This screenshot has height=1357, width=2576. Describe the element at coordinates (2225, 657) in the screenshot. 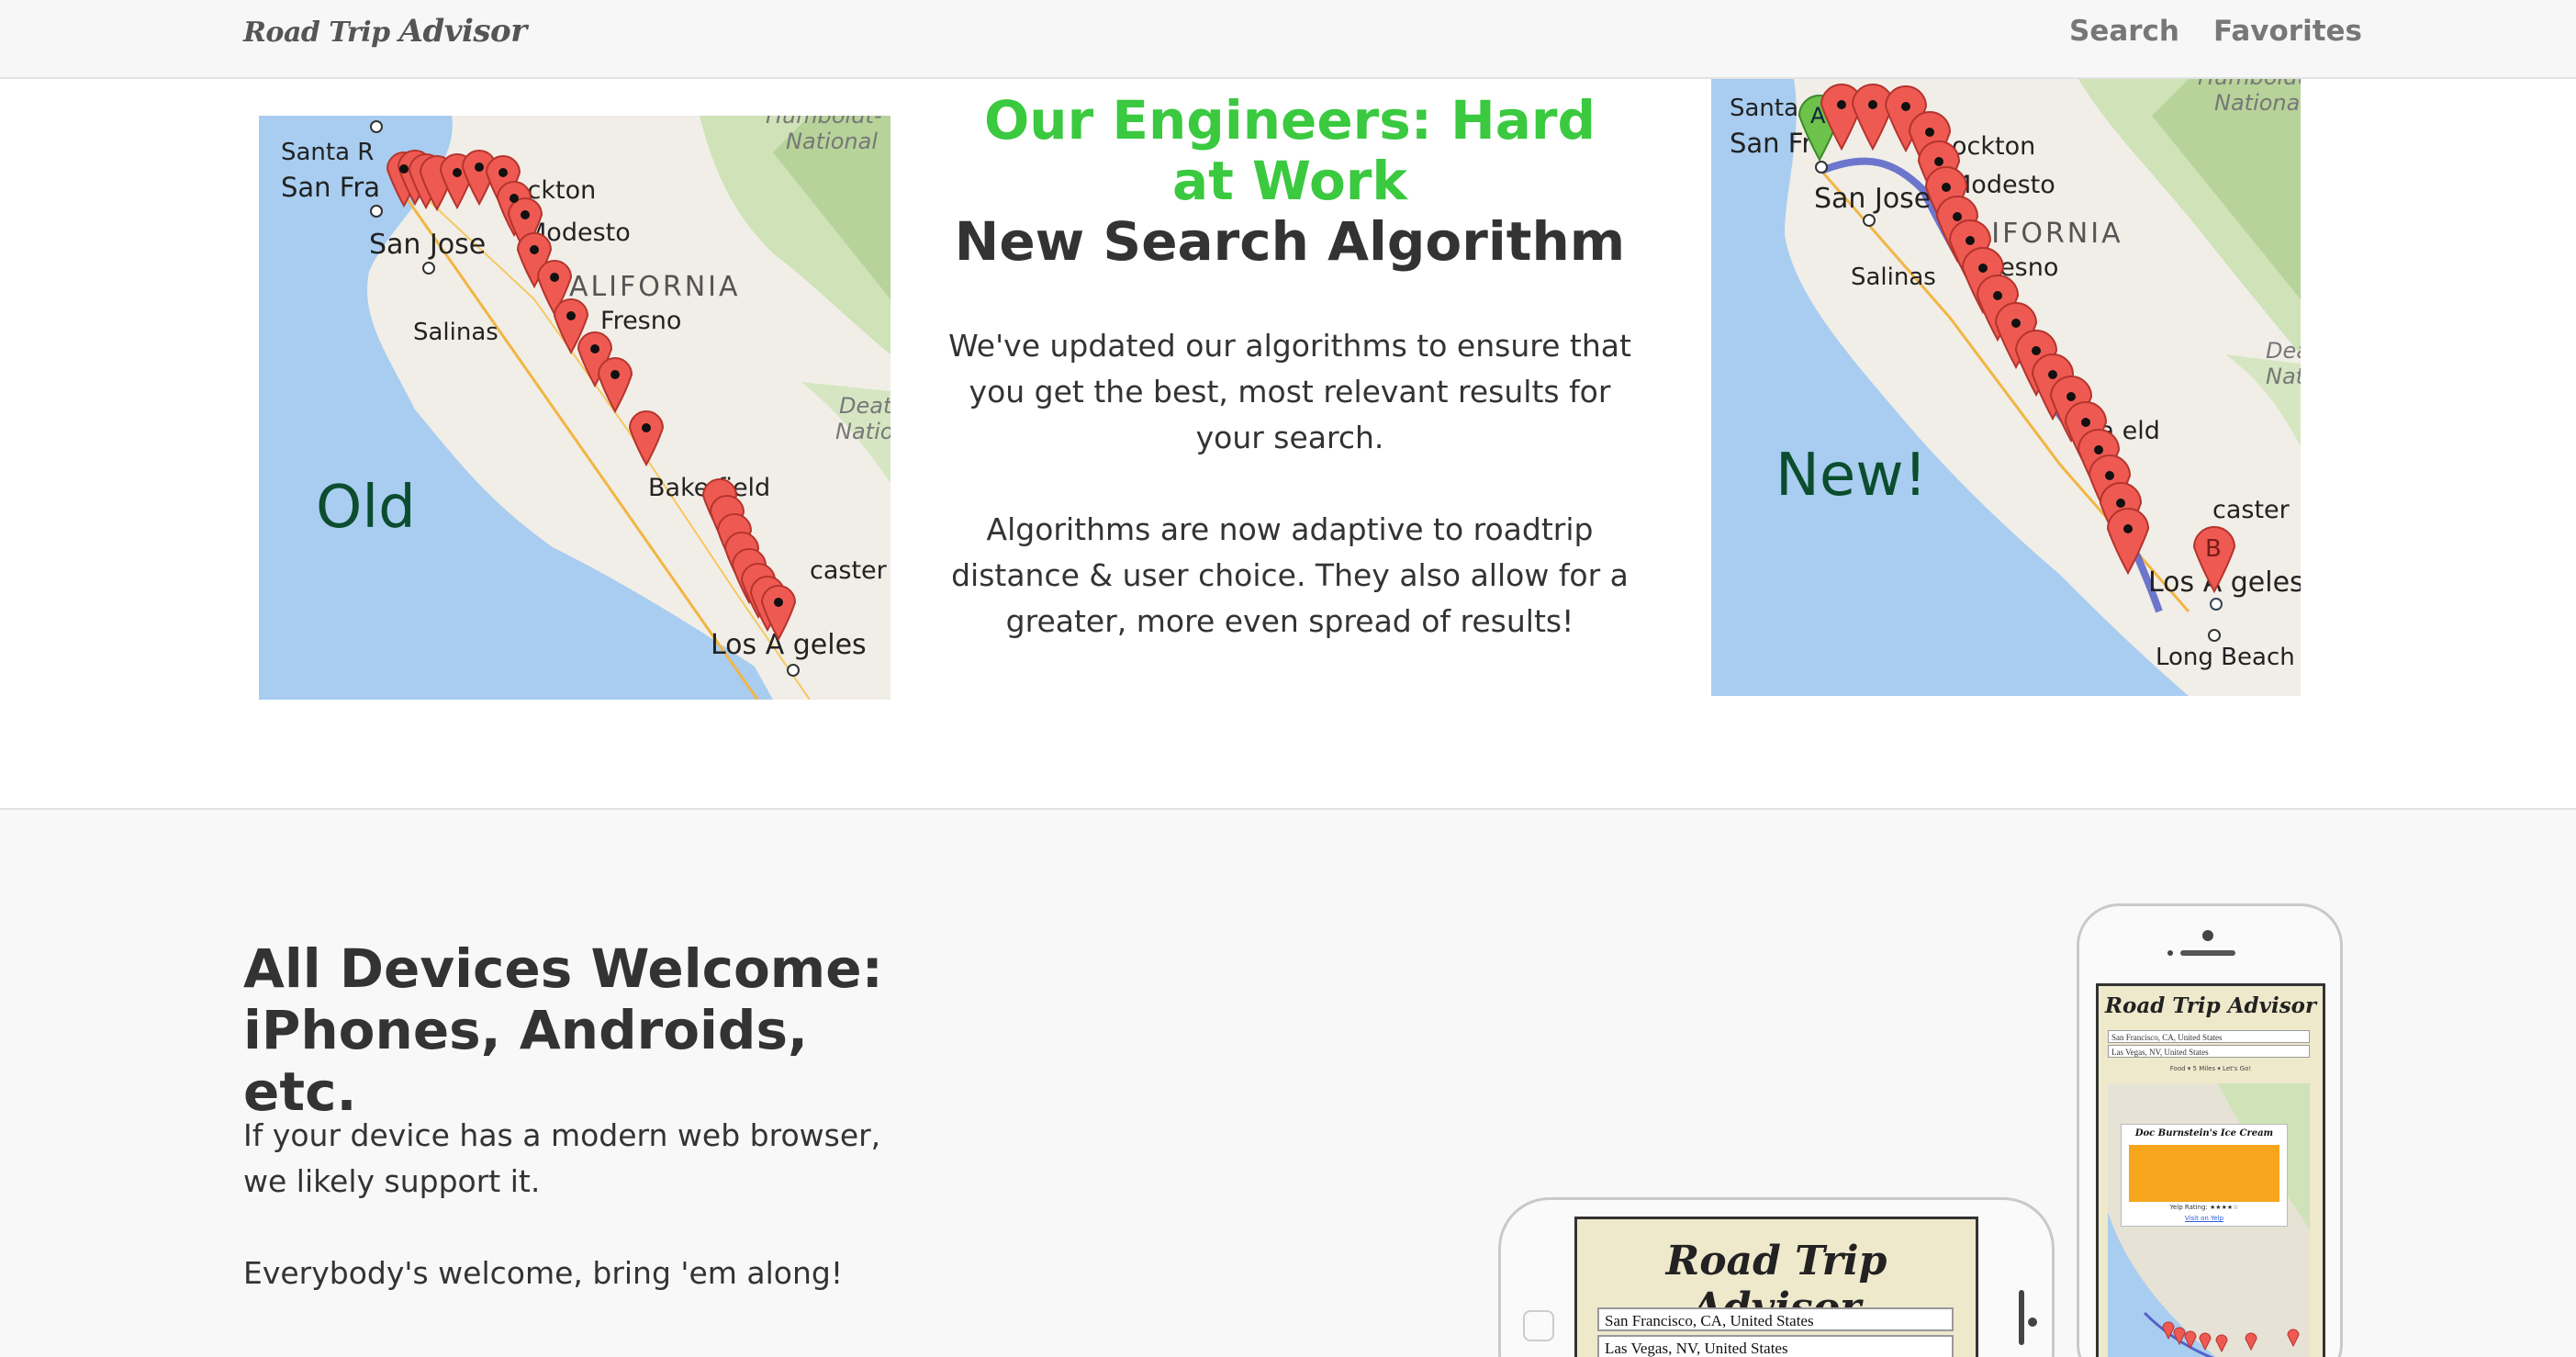

I see `new-map-place-long-beach: Long Beach` at that location.